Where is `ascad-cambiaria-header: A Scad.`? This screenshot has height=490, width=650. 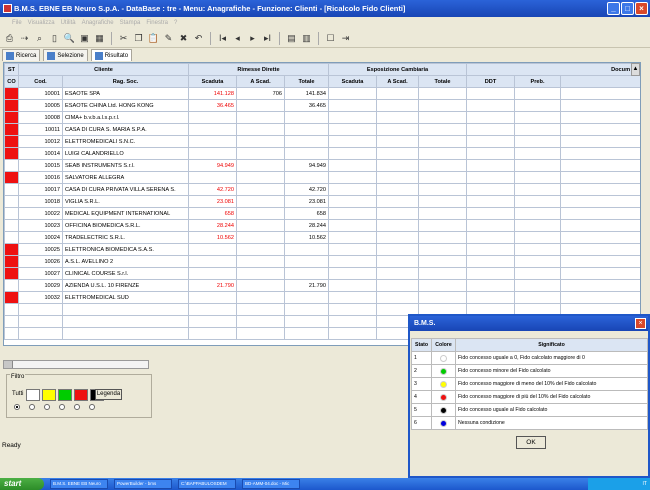 ascad-cambiaria-header: A Scad. is located at coordinates (397, 81).